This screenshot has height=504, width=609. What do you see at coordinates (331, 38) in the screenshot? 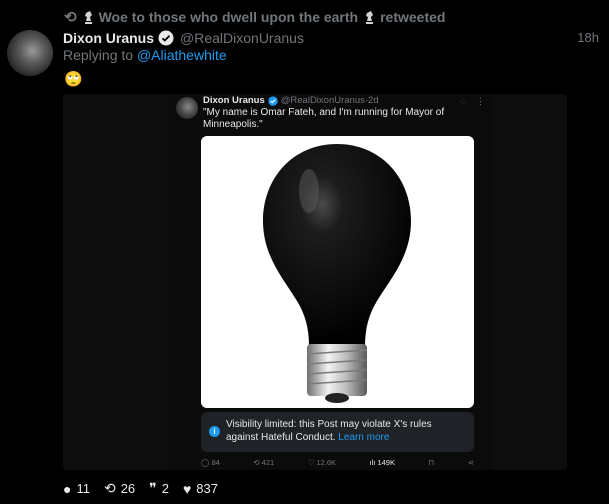
I see `tweet-header: Dixon Uranus @RealDixonUranus 18h` at bounding box center [331, 38].